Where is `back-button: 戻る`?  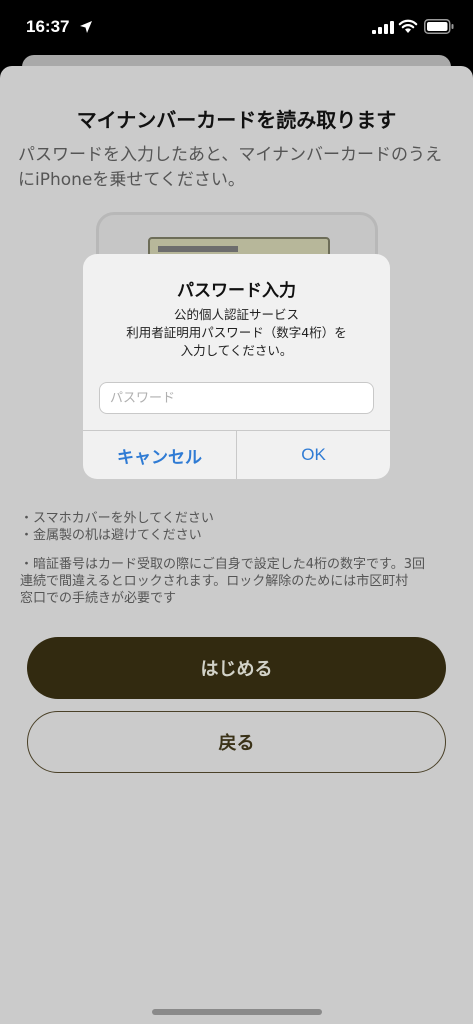 back-button: 戻る is located at coordinates (236, 742).